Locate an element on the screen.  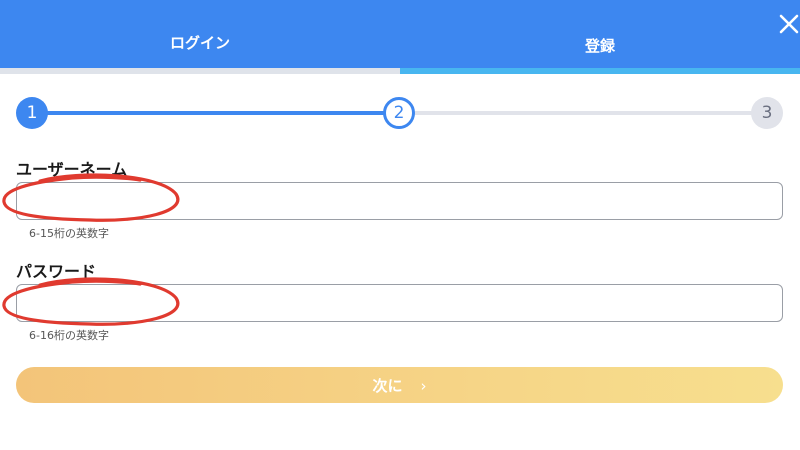
username-hint: 6-15桁の英数字 is located at coordinates (69, 233).